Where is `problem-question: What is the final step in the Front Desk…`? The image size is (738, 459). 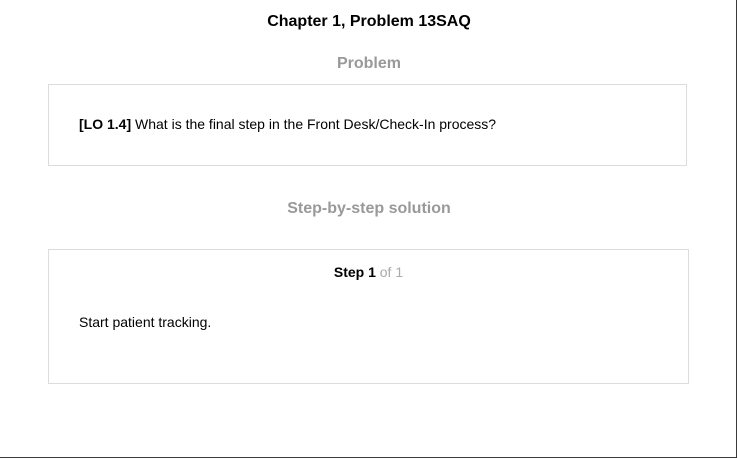 problem-question: What is the final step in the Front Desk… is located at coordinates (316, 124).